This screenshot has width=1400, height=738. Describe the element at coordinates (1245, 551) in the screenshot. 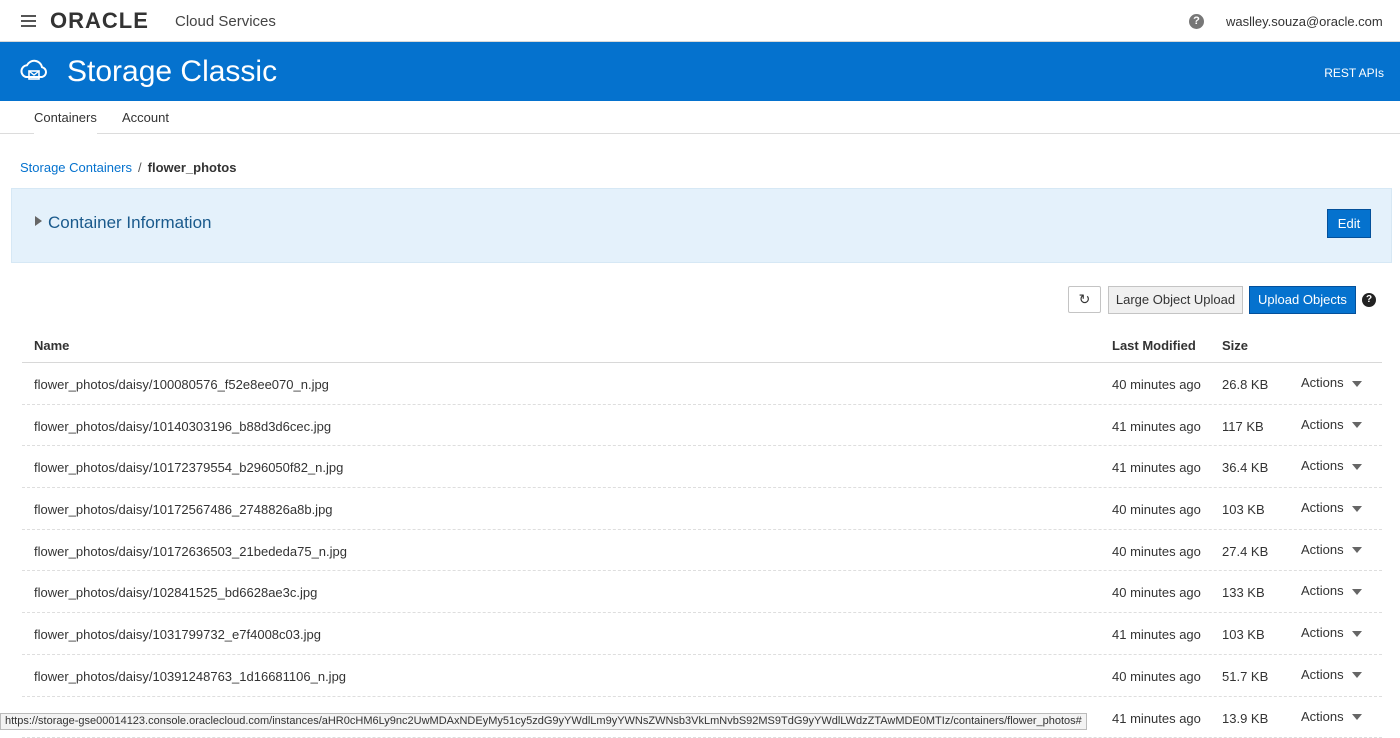

I see `object-size: 27.4 KB` at that location.